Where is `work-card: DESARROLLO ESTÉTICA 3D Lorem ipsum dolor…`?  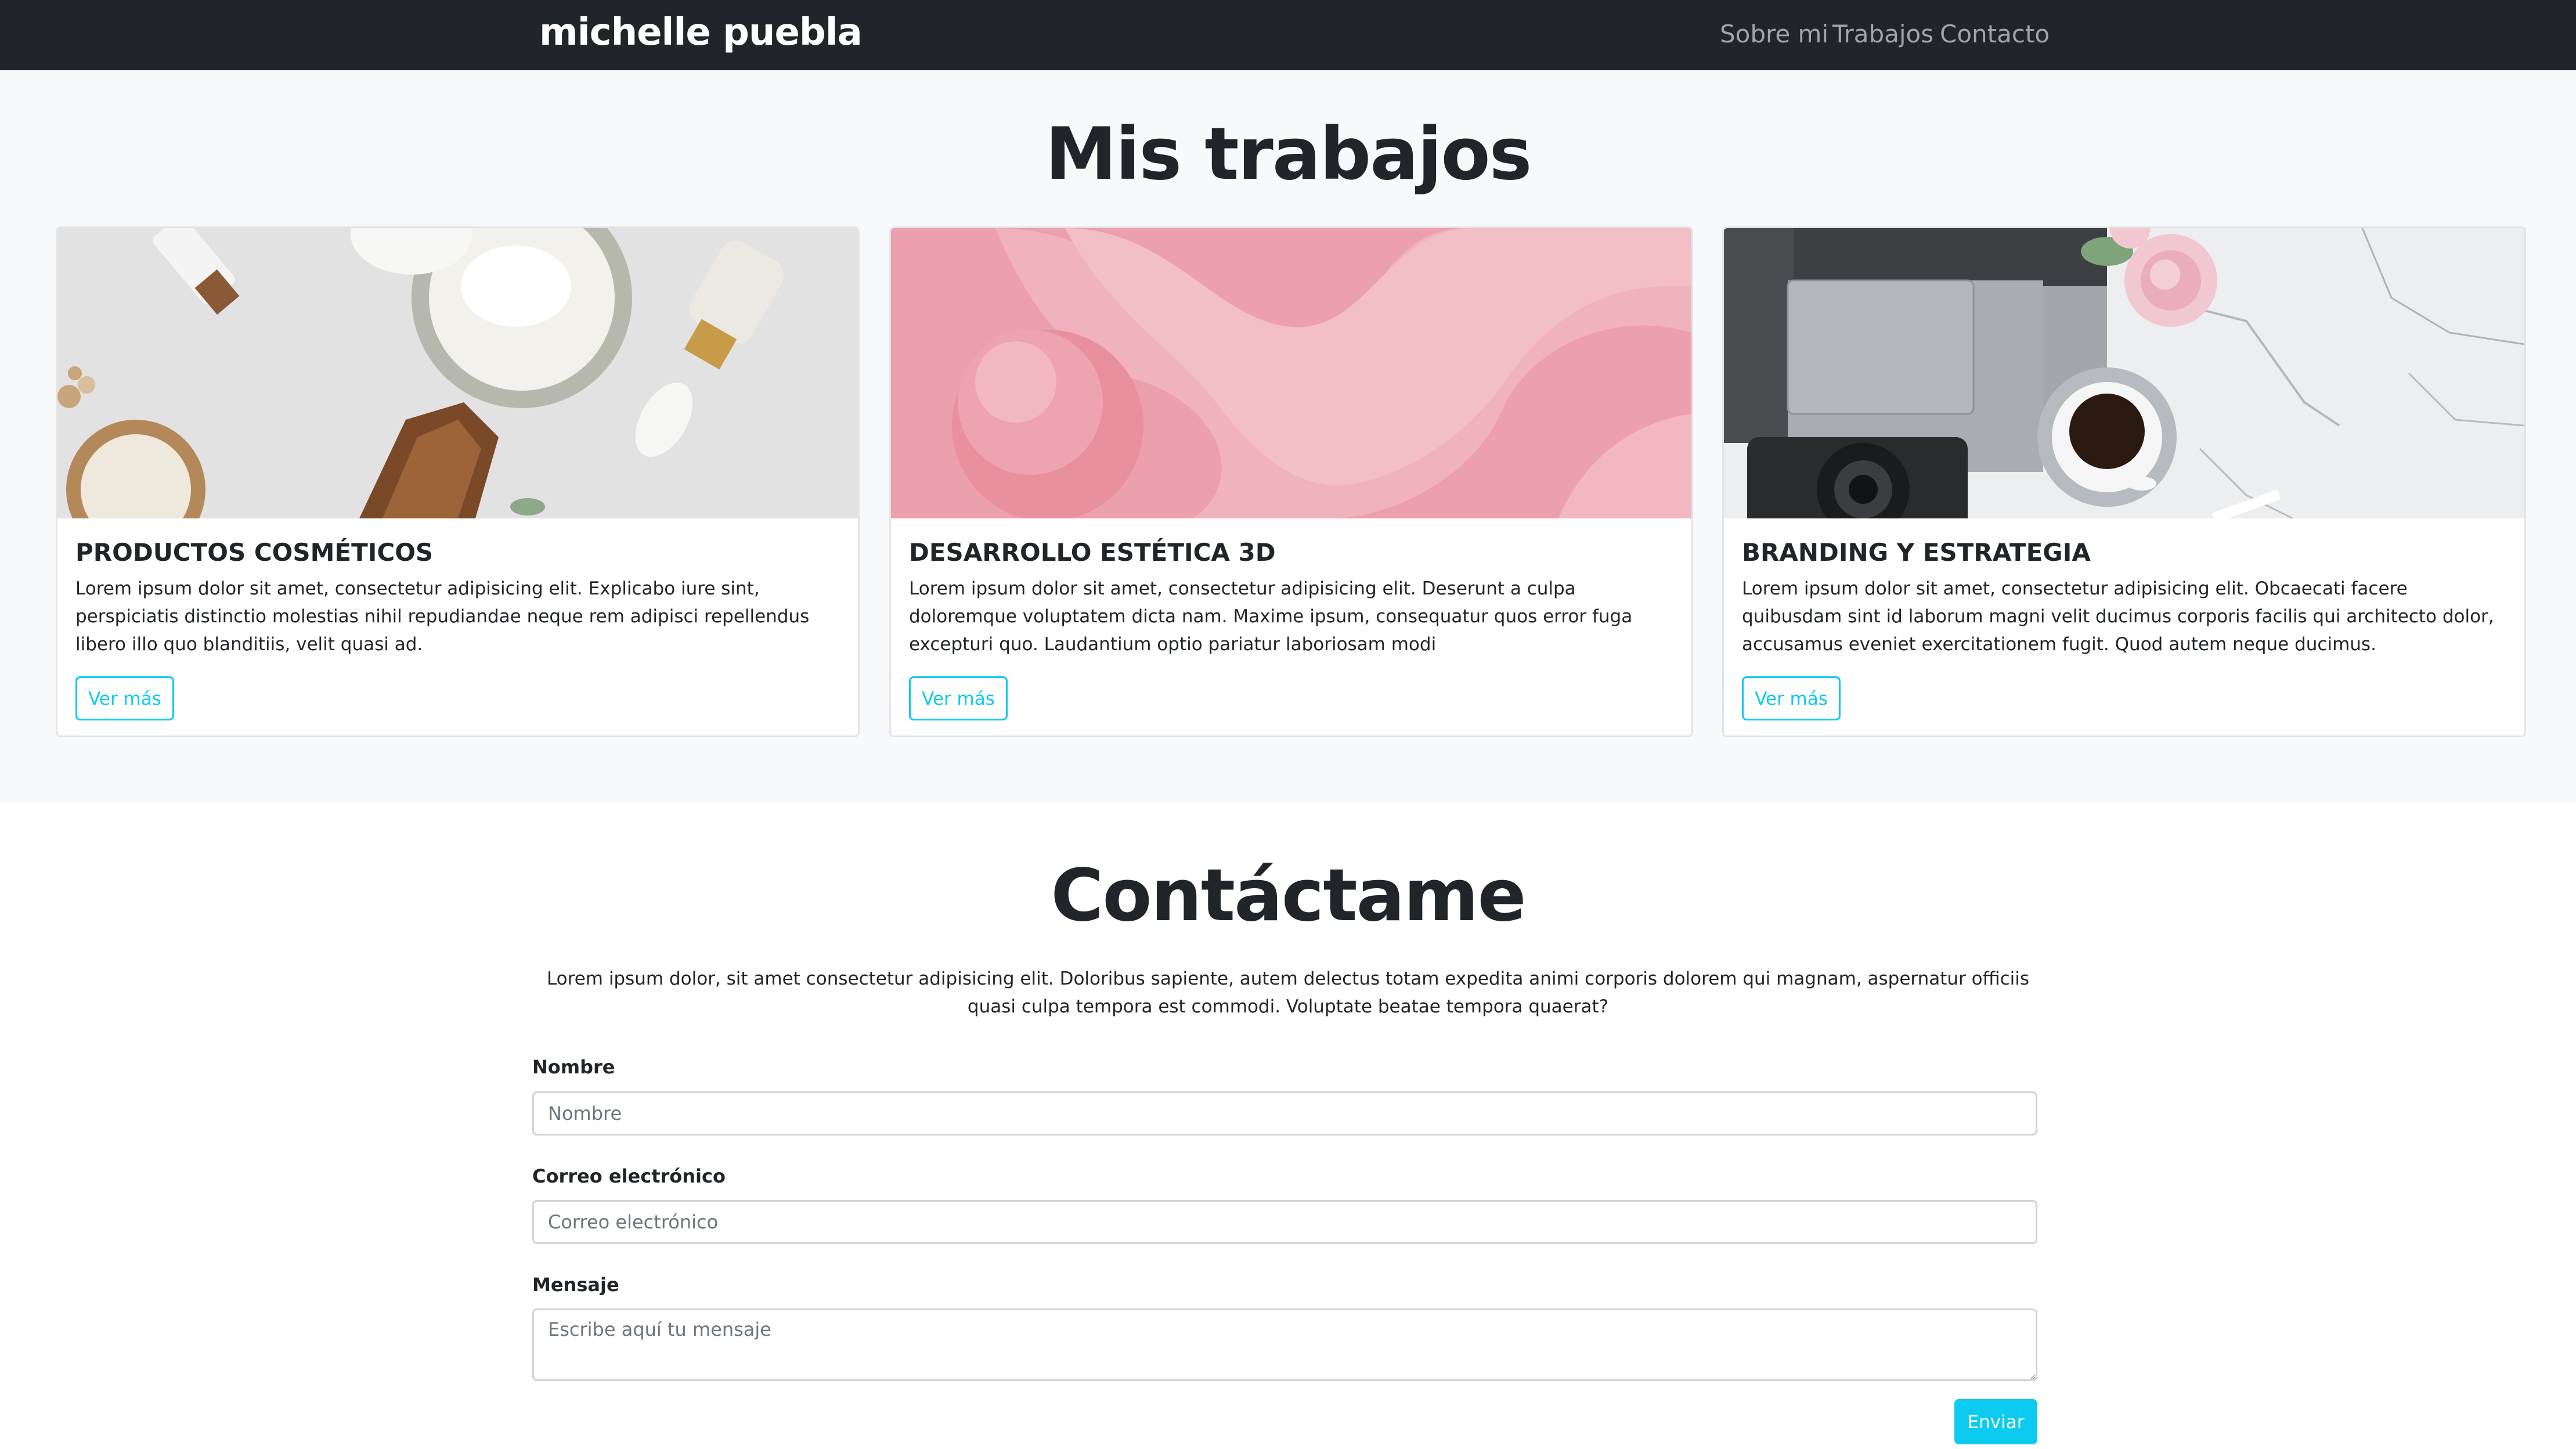
work-card: DESARROLLO ESTÉTICA 3D Lorem ipsum dolor… is located at coordinates (1291, 481).